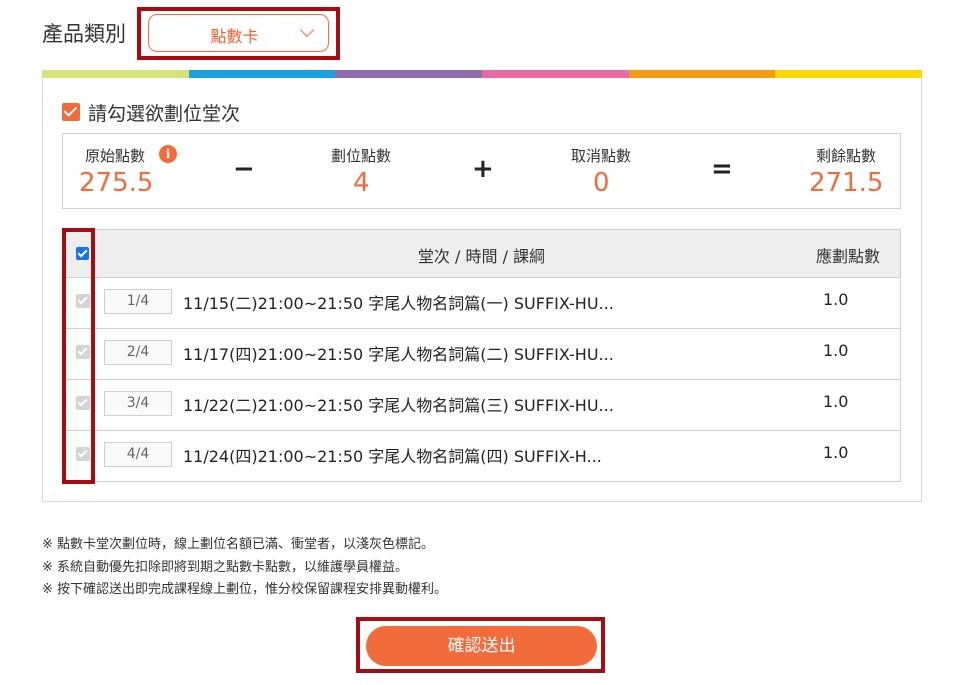  I want to click on note-line: ※ 點數卡堂次劃位時，線上劃位名額已滿、衝堂者，以淺灰色標記。, so click(238, 544).